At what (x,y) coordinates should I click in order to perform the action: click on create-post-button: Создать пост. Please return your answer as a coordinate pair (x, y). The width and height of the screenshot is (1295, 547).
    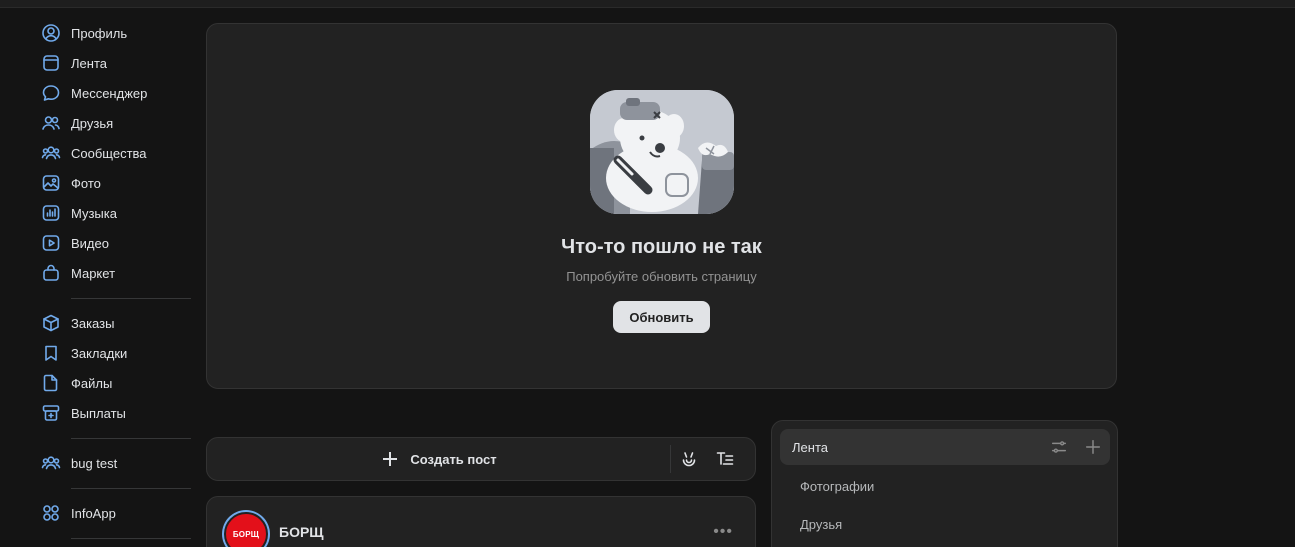
    Looking at the image, I should click on (438, 459).